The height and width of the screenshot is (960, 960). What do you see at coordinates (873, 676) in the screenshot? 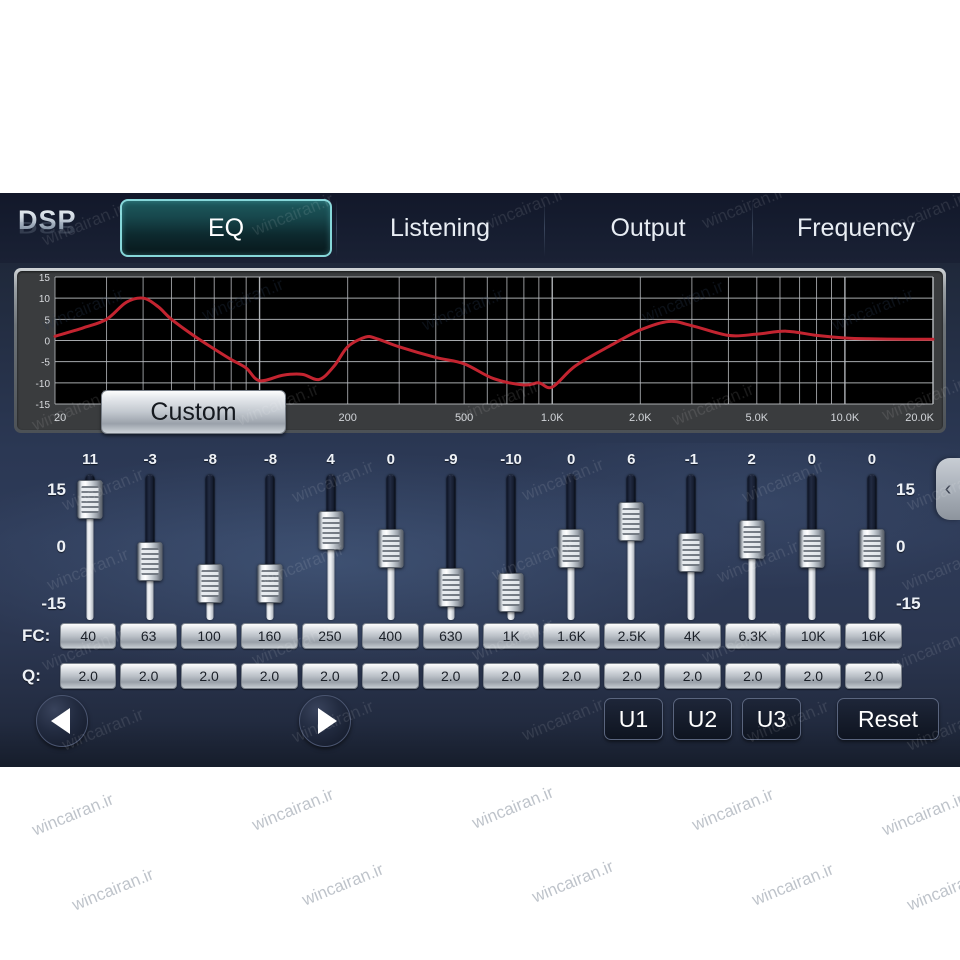
I see `q-cell-13: 2.0` at bounding box center [873, 676].